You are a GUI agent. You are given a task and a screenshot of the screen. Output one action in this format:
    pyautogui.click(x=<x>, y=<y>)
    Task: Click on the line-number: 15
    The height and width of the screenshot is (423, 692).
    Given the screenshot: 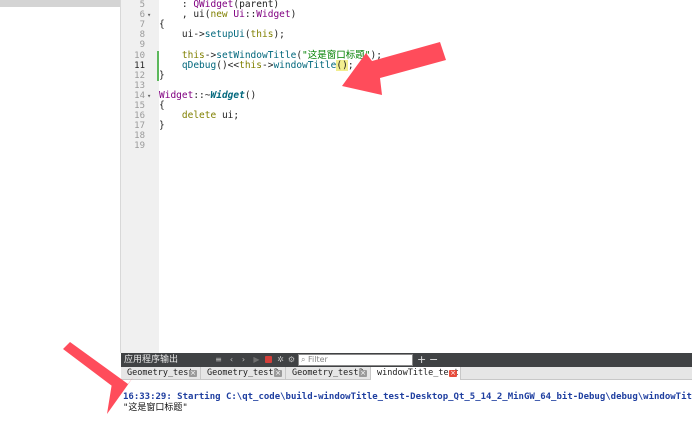 What is the action you would take?
    pyautogui.click(x=139, y=106)
    